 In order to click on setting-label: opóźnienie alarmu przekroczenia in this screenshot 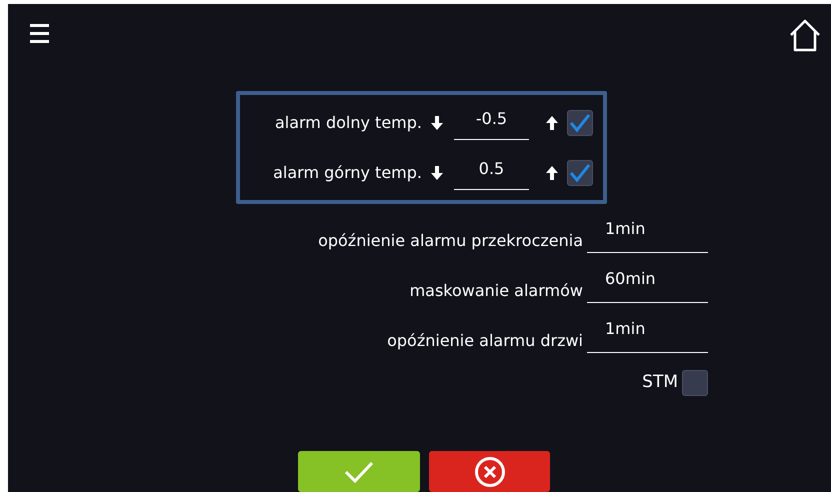, I will do `click(450, 241)`.